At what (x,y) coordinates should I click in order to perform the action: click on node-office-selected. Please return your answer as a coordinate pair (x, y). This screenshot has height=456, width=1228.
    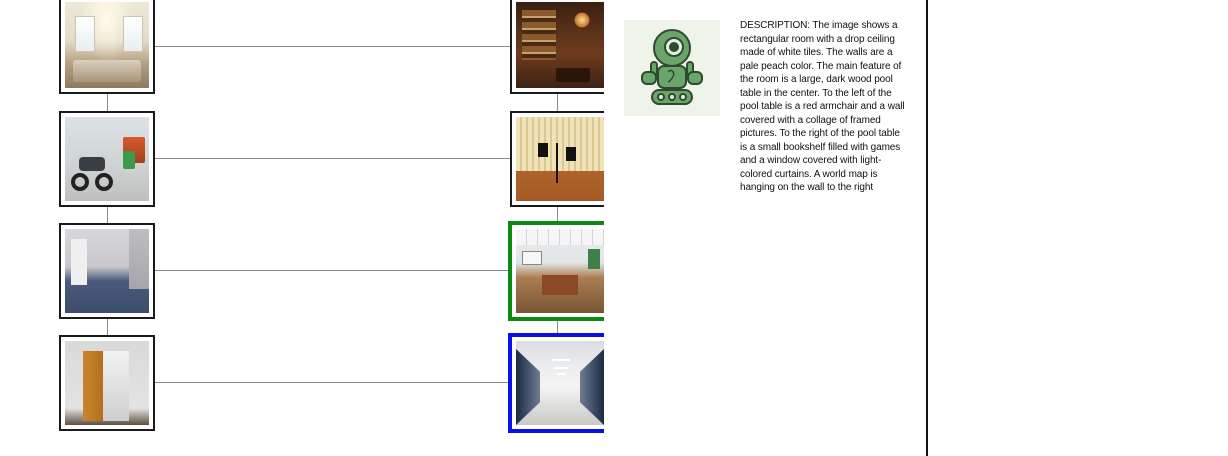
    Looking at the image, I should click on (556, 271).